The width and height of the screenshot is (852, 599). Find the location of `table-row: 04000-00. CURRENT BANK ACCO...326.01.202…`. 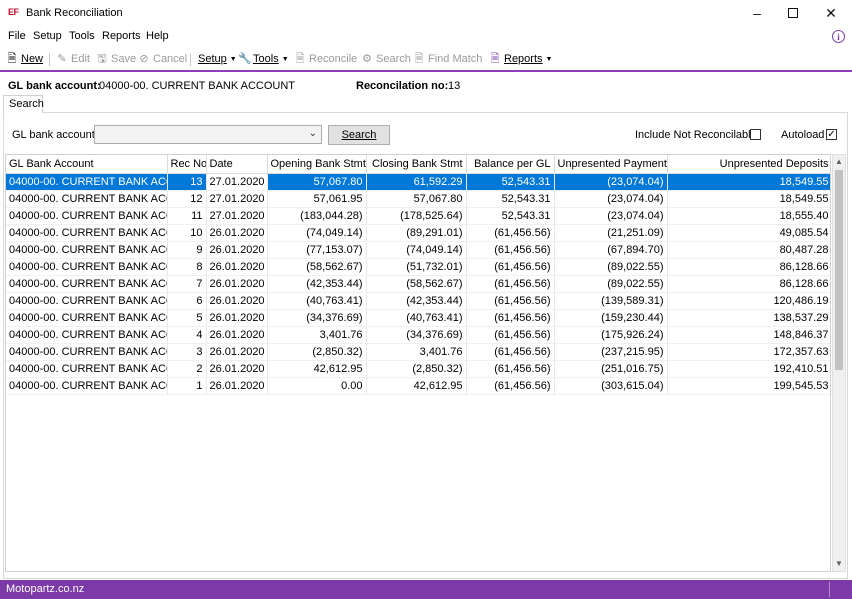

table-row: 04000-00. CURRENT BANK ACCO...326.01.202… is located at coordinates (418, 352).